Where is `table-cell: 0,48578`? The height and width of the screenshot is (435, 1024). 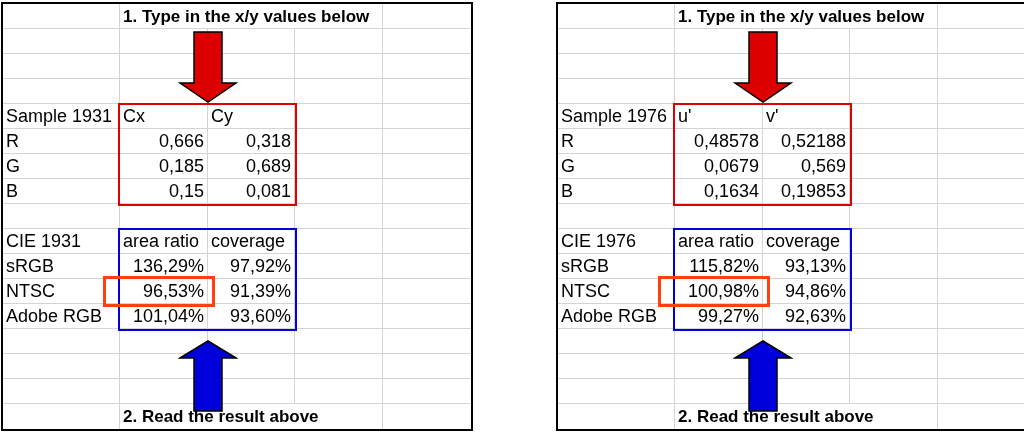 table-cell: 0,48578 is located at coordinates (719, 141).